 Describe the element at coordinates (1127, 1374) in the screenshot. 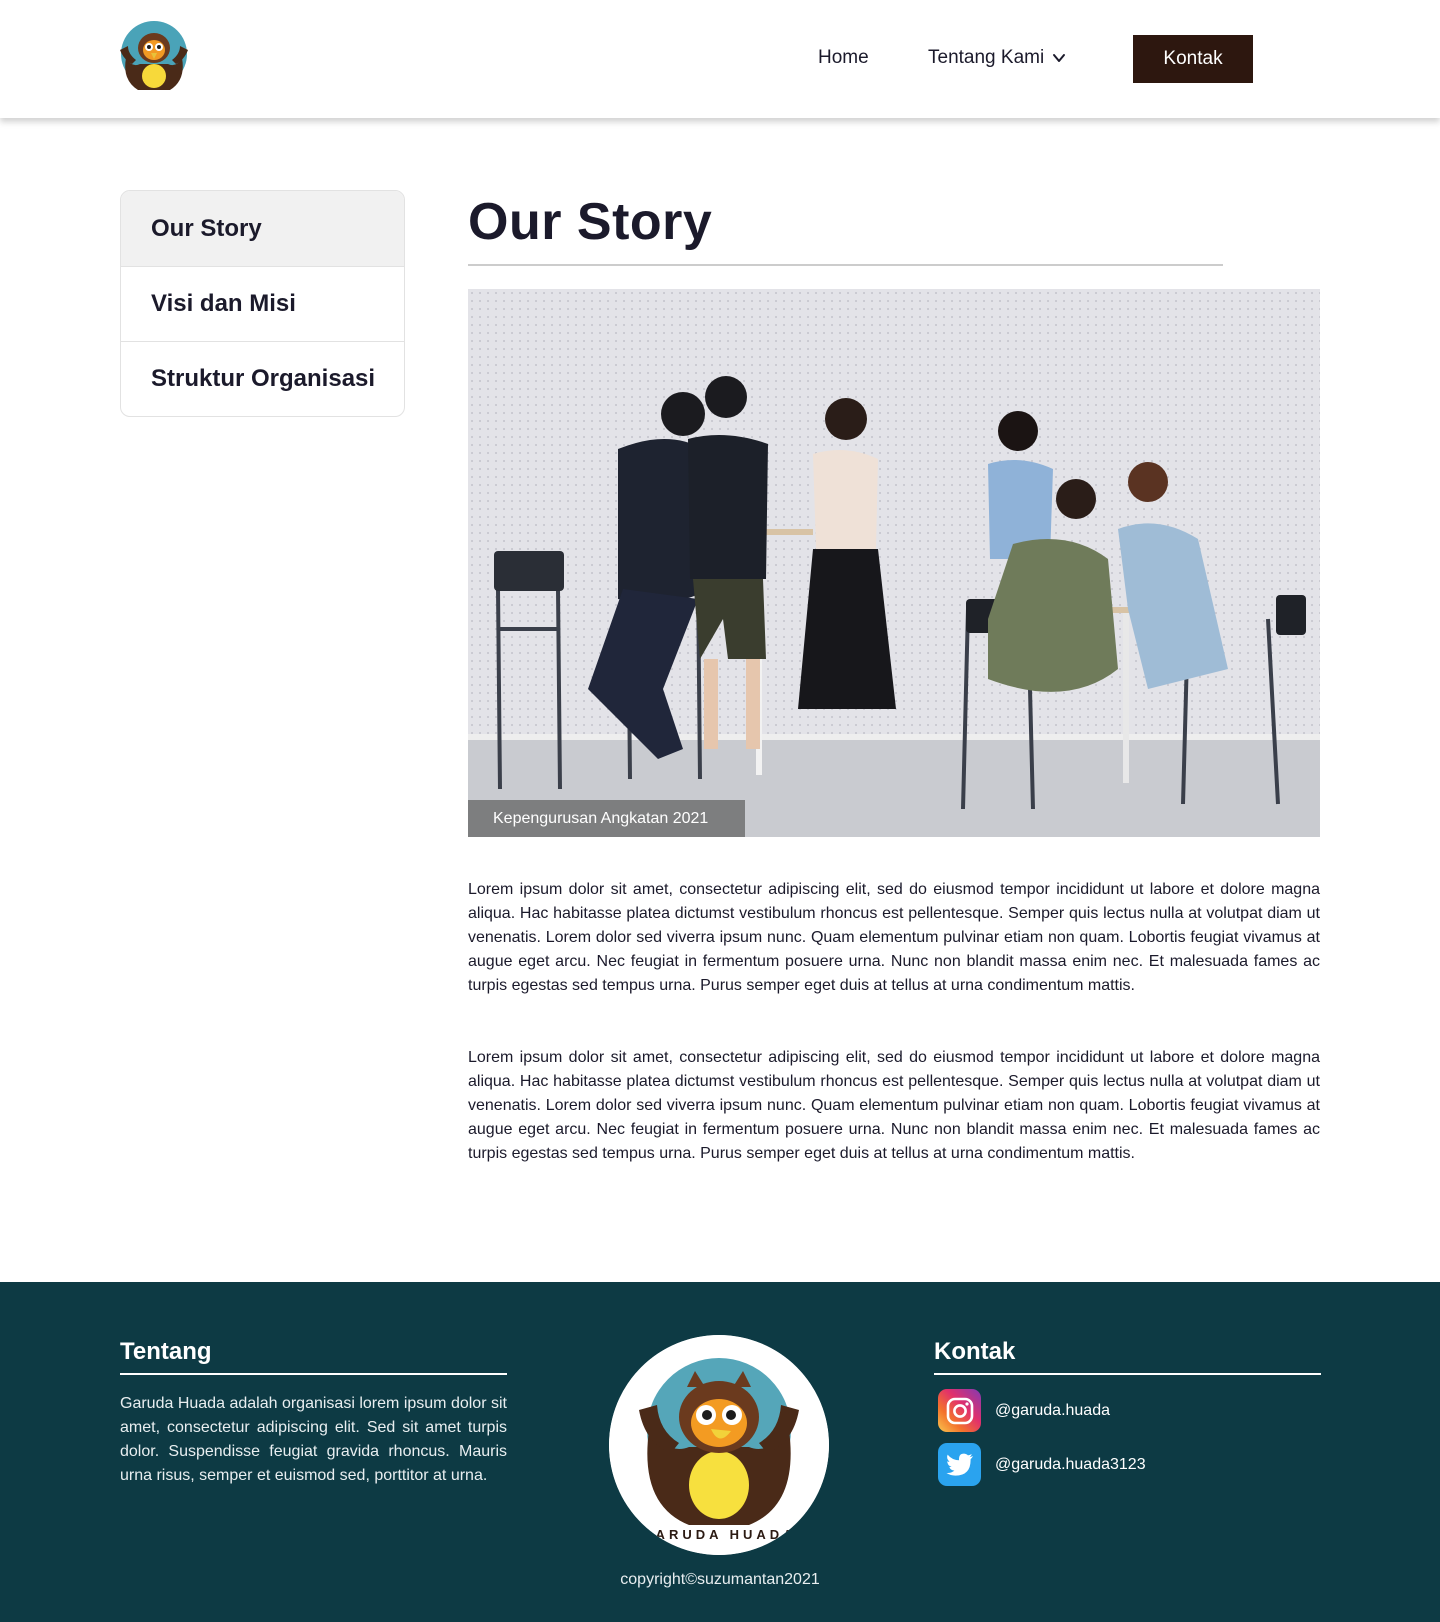

I see `footer-contact-divider` at that location.